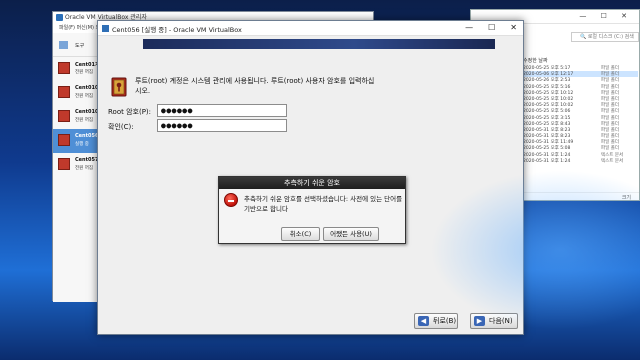 The image size is (640, 360). Describe the element at coordinates (580, 161) in the screenshot. I see `list-item: 2020-05-31 오후 1:24 텍스트 문서` at that location.